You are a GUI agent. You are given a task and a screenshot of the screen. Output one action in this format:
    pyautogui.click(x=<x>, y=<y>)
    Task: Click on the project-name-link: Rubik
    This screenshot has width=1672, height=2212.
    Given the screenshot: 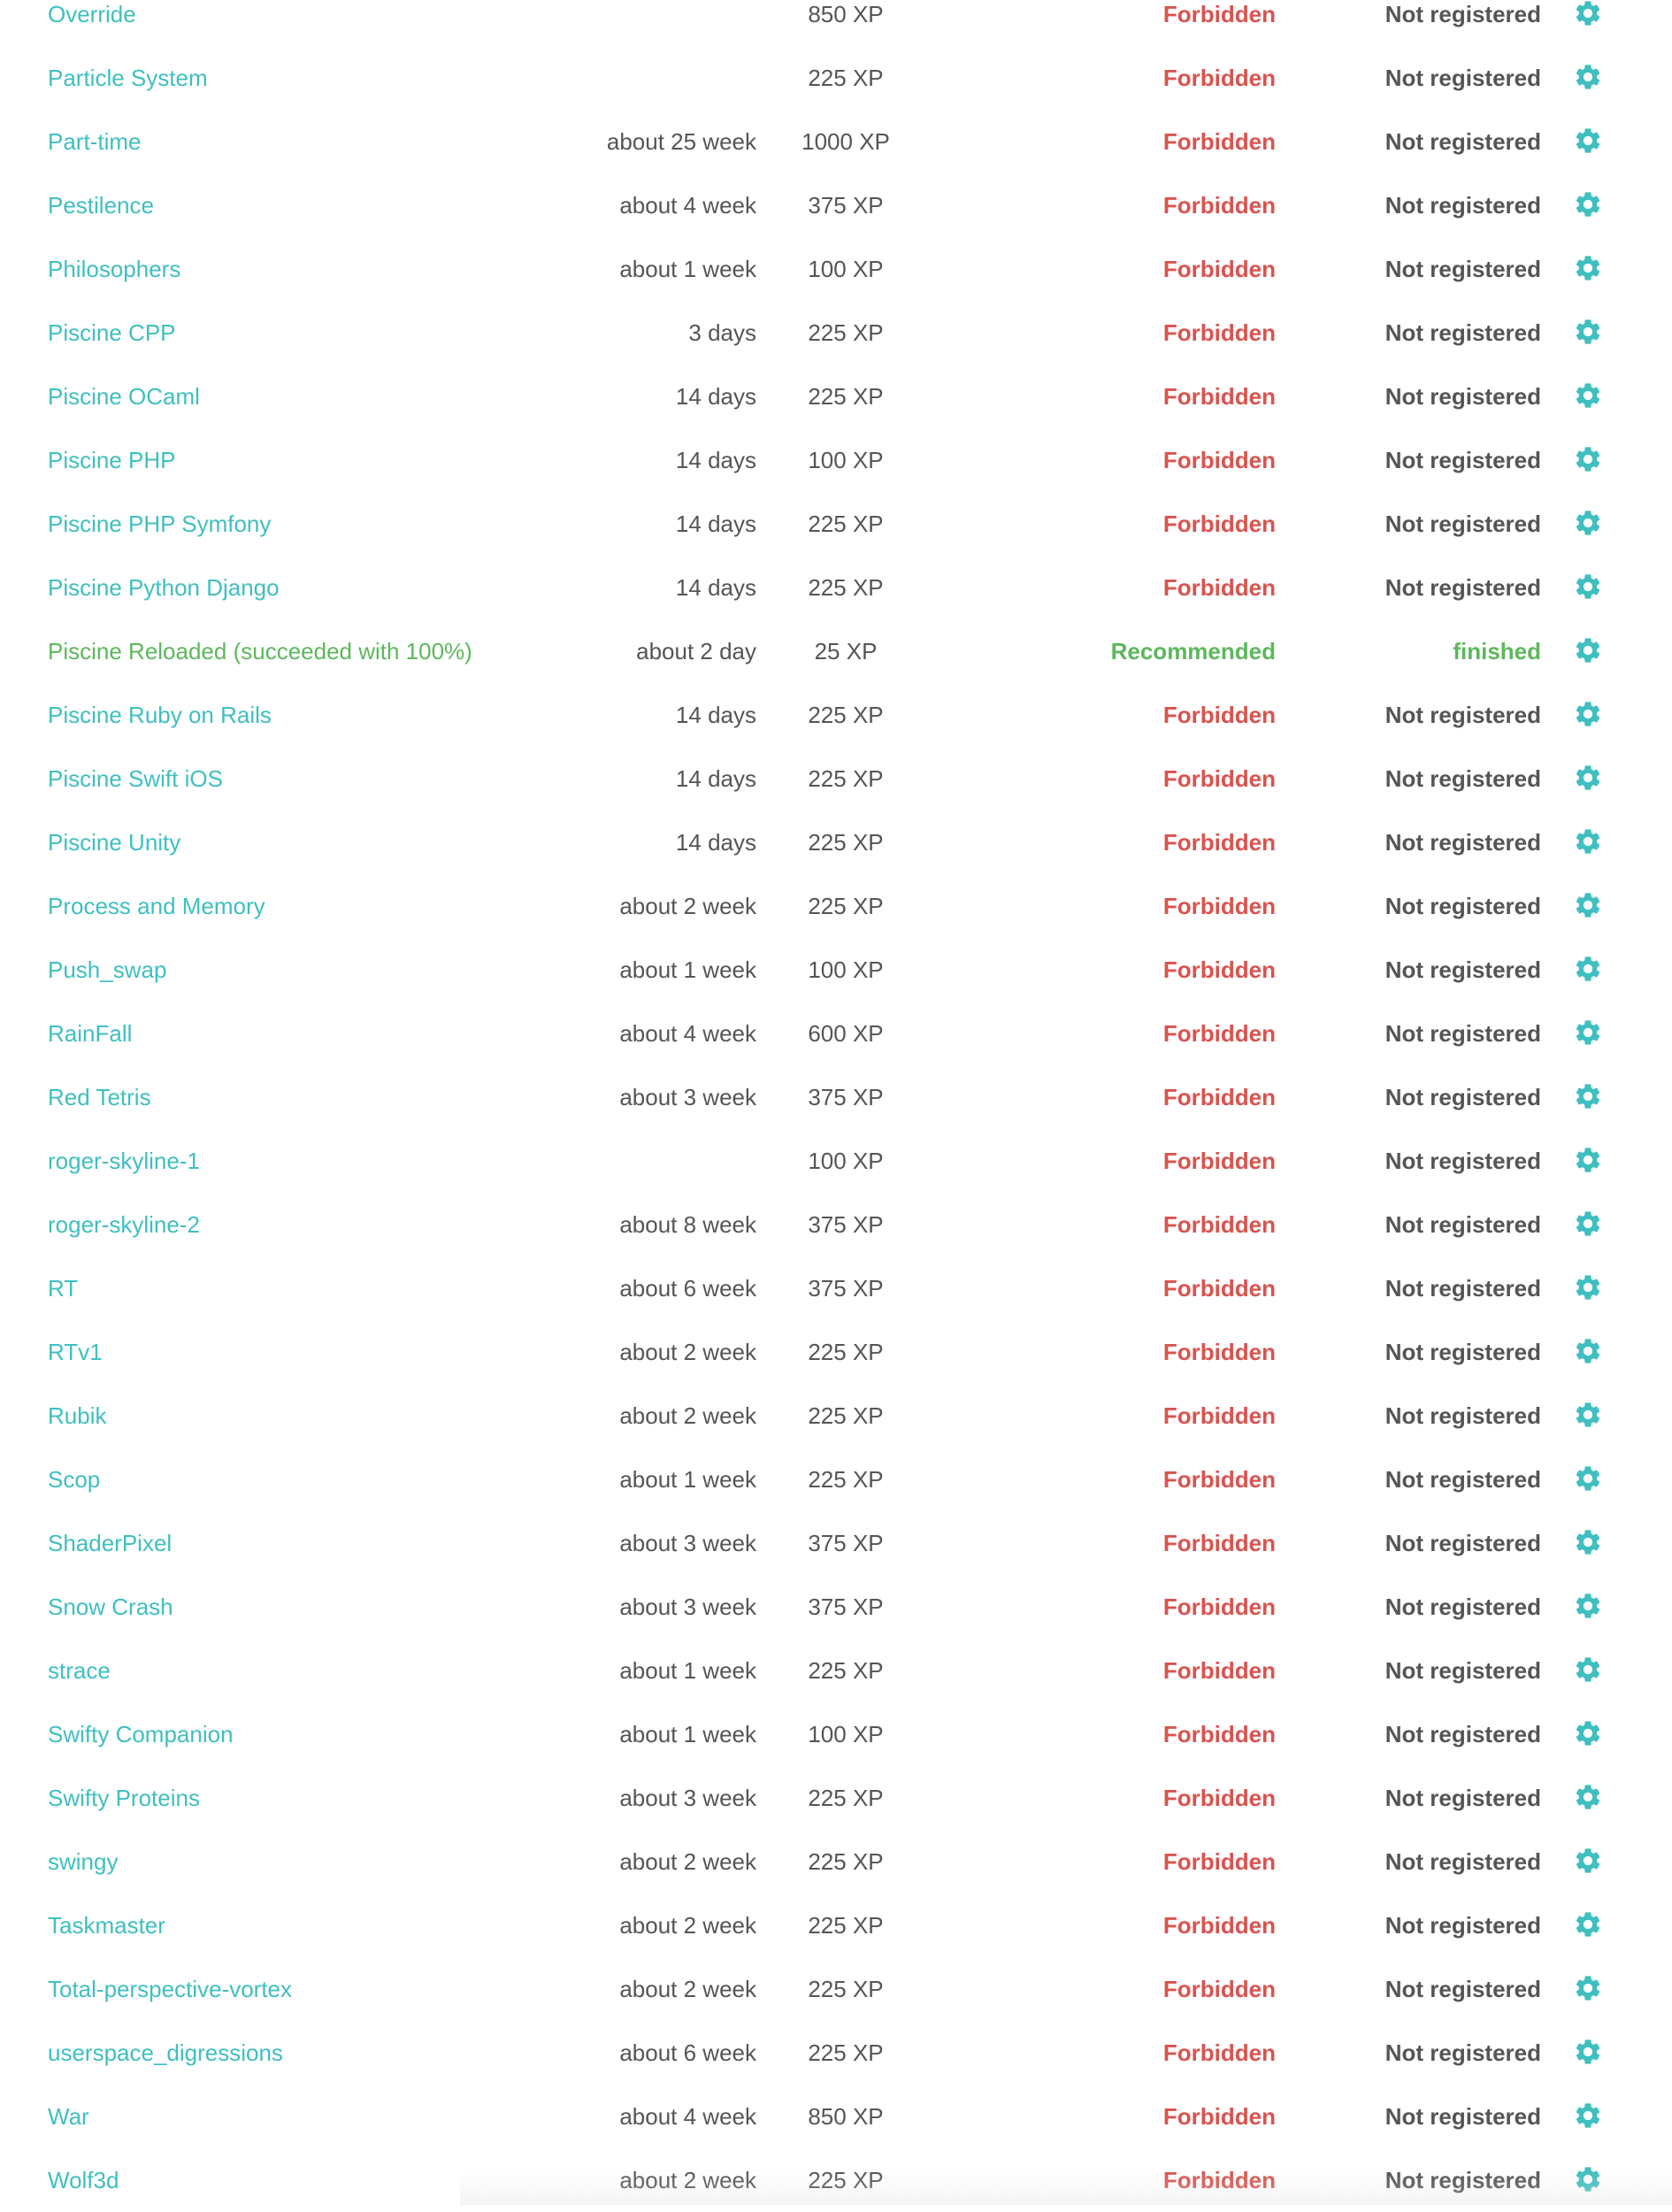 What is the action you would take?
    pyautogui.click(x=77, y=1416)
    